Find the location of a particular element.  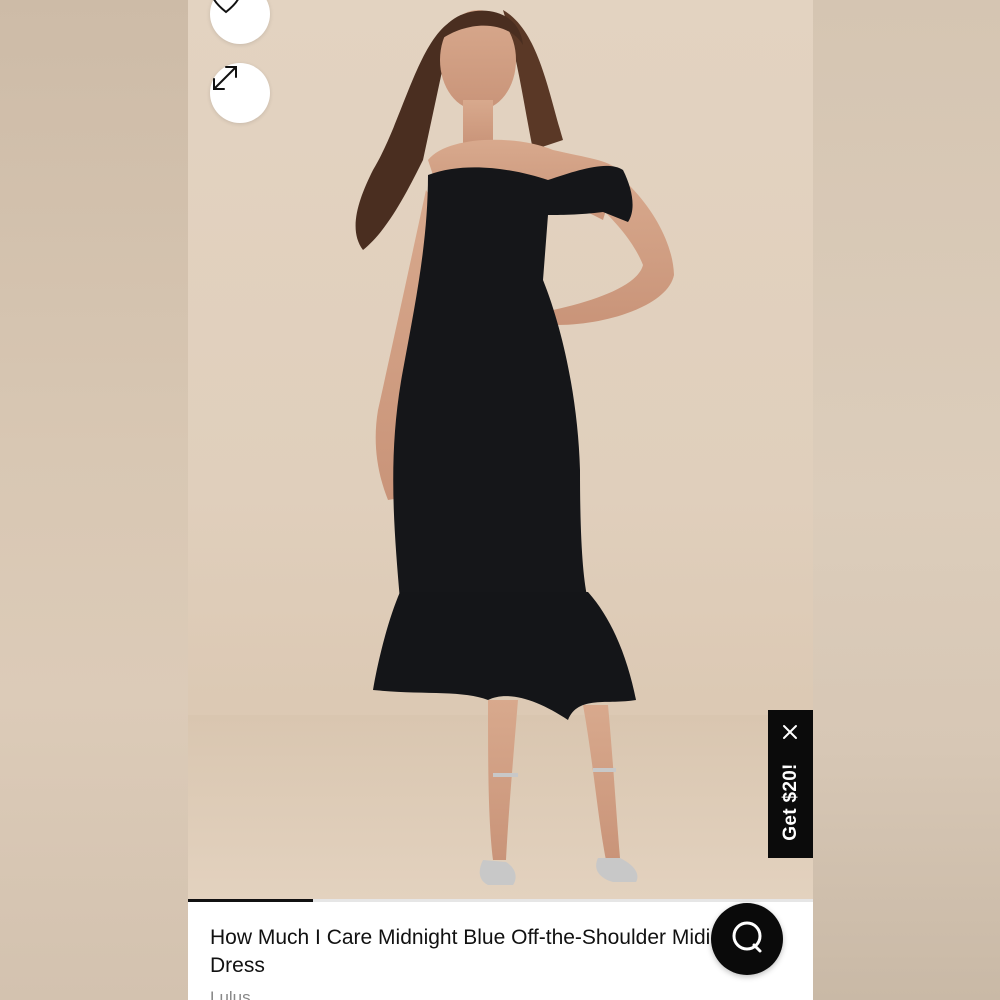

carousel-progress-bar is located at coordinates (250, 900).